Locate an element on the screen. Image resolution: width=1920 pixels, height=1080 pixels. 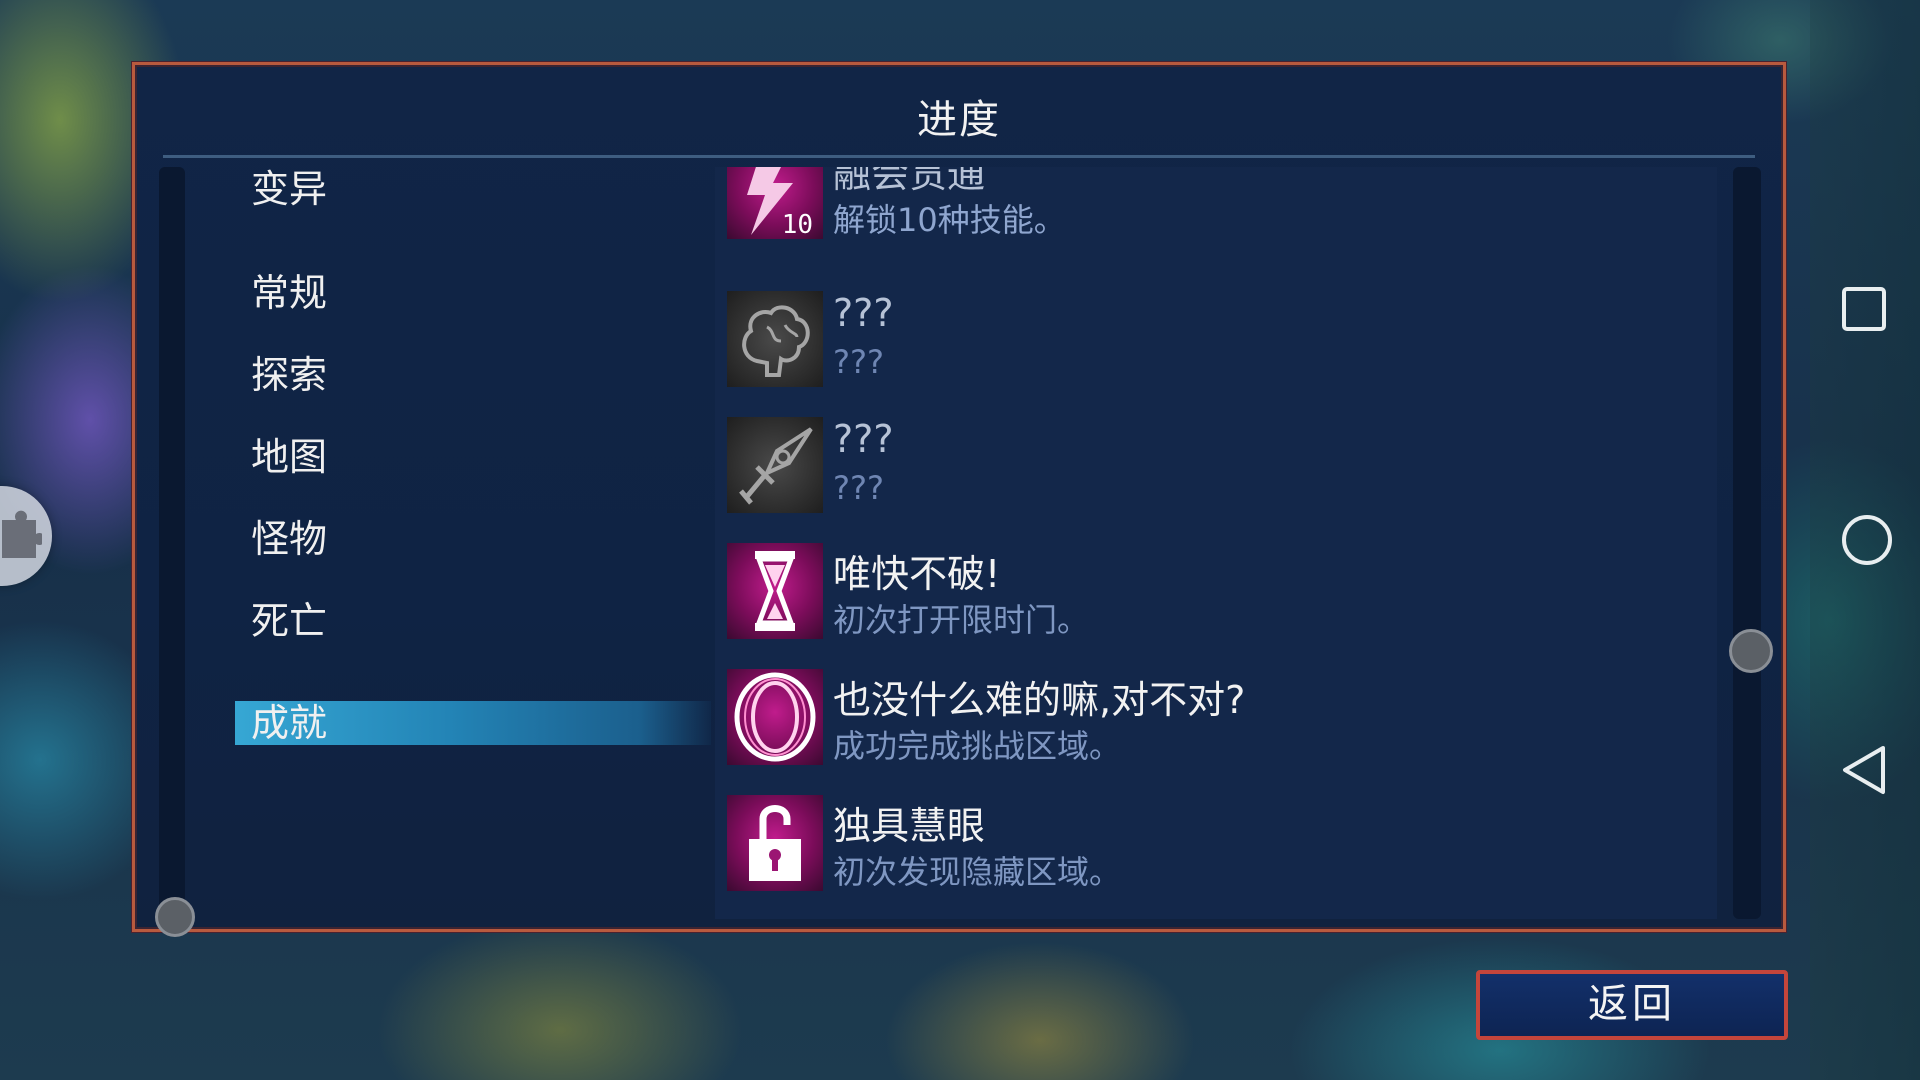
sword-icon is located at coordinates (775, 465).